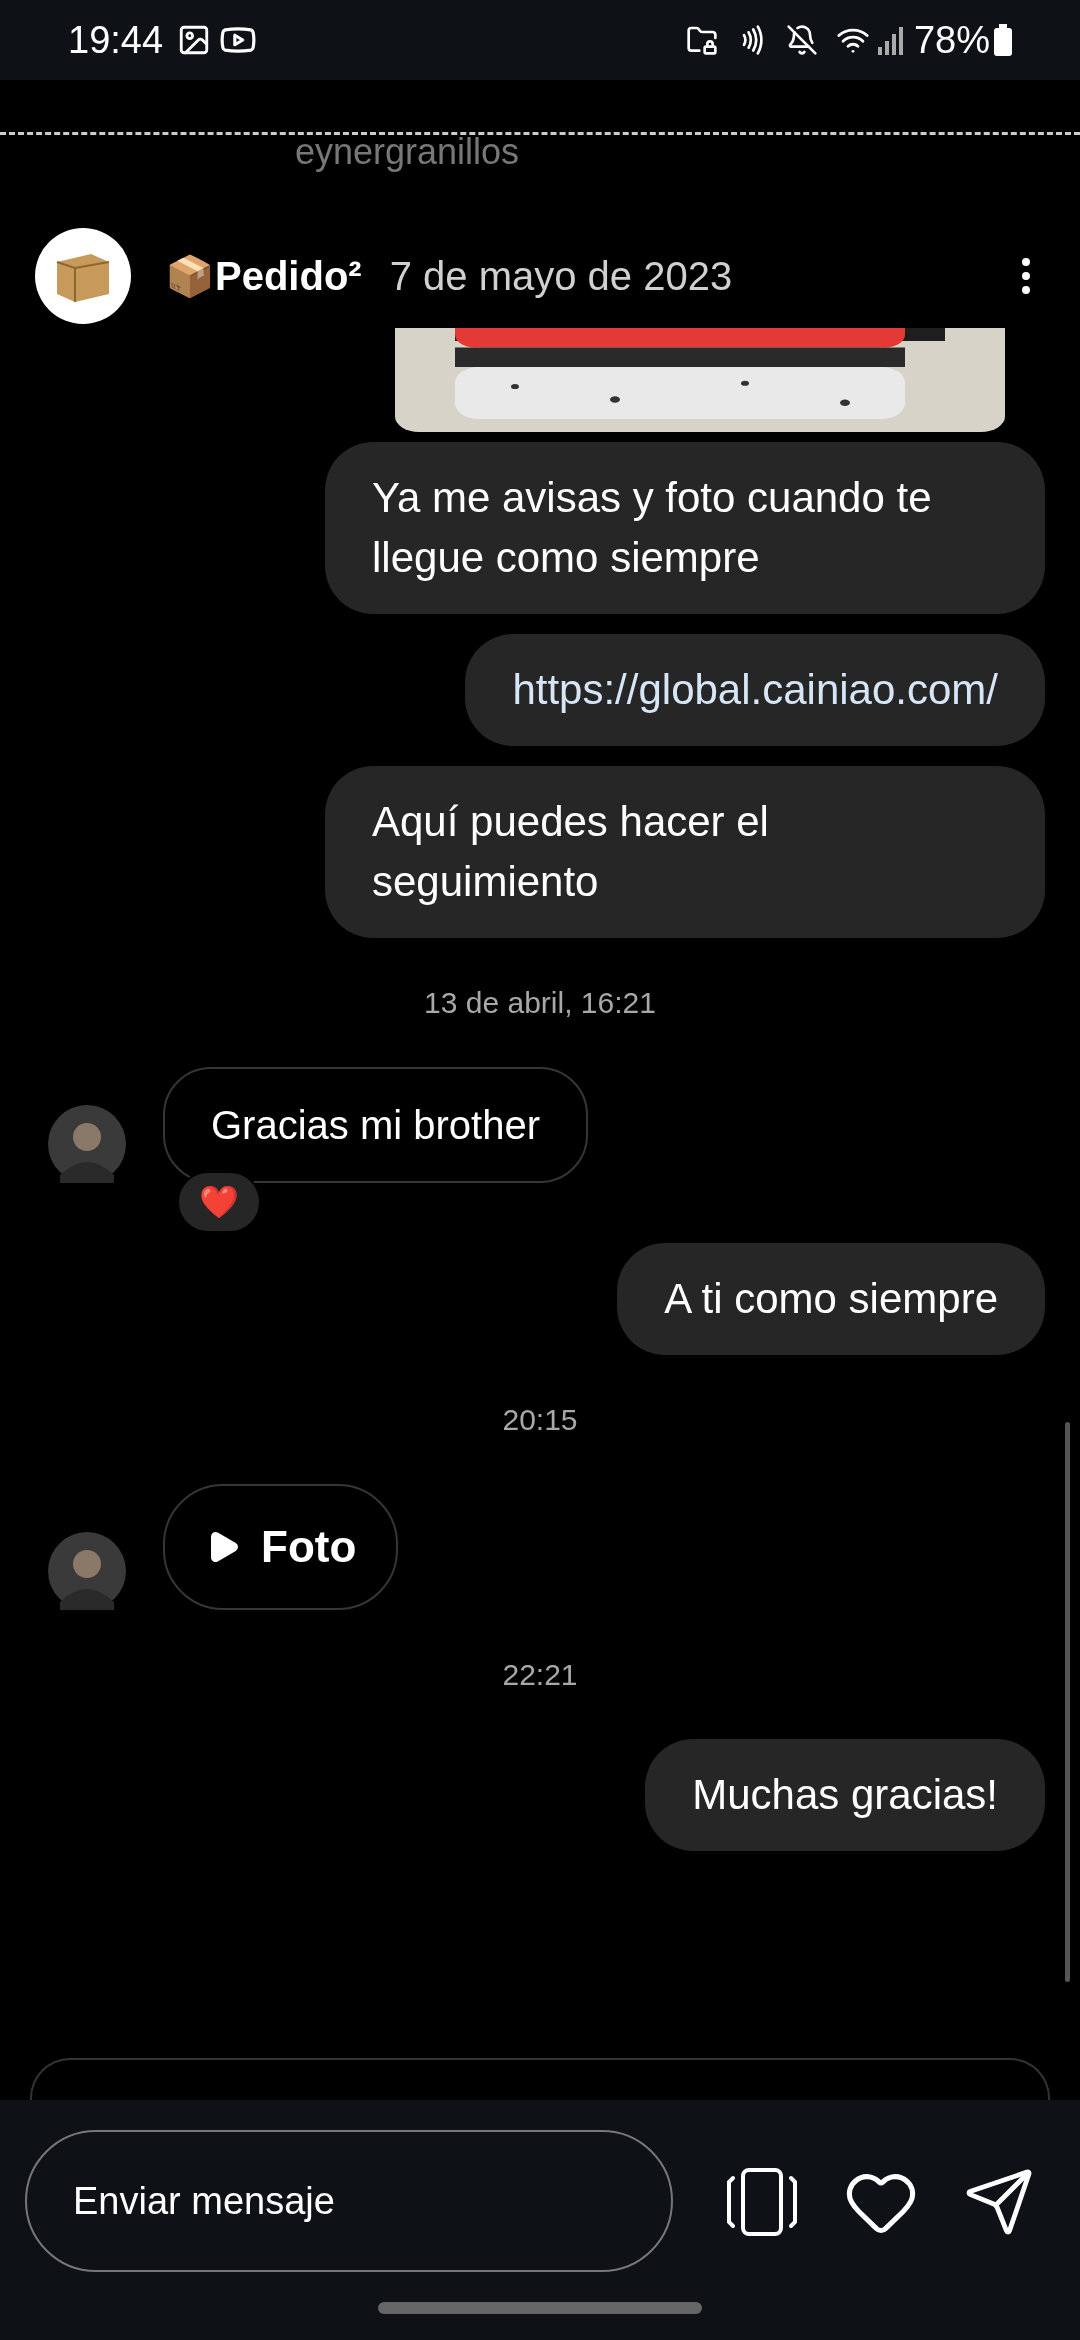  Describe the element at coordinates (540, 1675) in the screenshot. I see `timestamp: 22:21` at that location.